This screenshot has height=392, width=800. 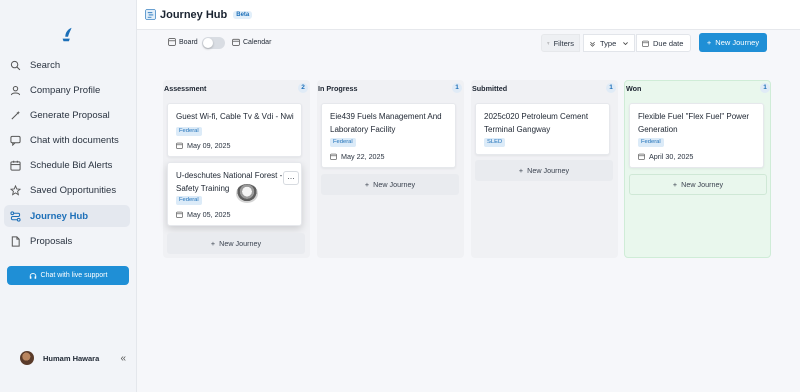 I want to click on chevron-down-icon, so click(x=625, y=43).